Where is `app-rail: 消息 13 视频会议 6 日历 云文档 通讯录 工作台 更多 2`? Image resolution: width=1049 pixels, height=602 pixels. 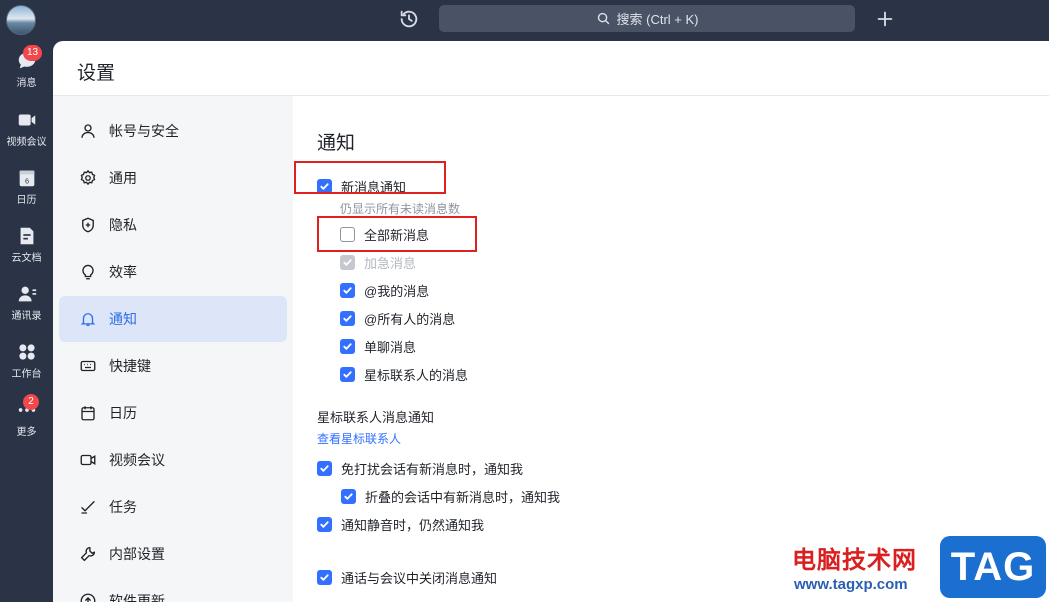
app-rail: 消息 13 视频会议 6 日历 云文档 通讯录 工作台 更多 2 is located at coordinates (26, 321).